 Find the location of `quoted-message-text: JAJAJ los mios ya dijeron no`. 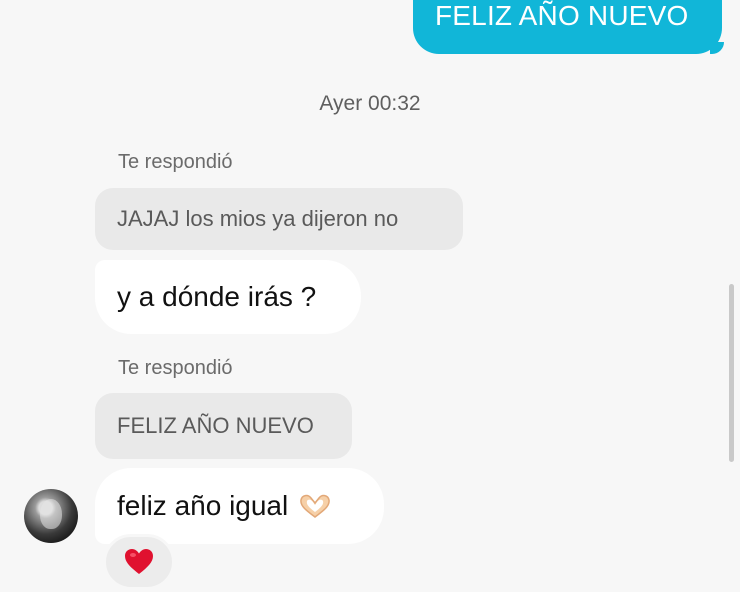

quoted-message-text: JAJAJ los mios ya dijeron no is located at coordinates (258, 218).